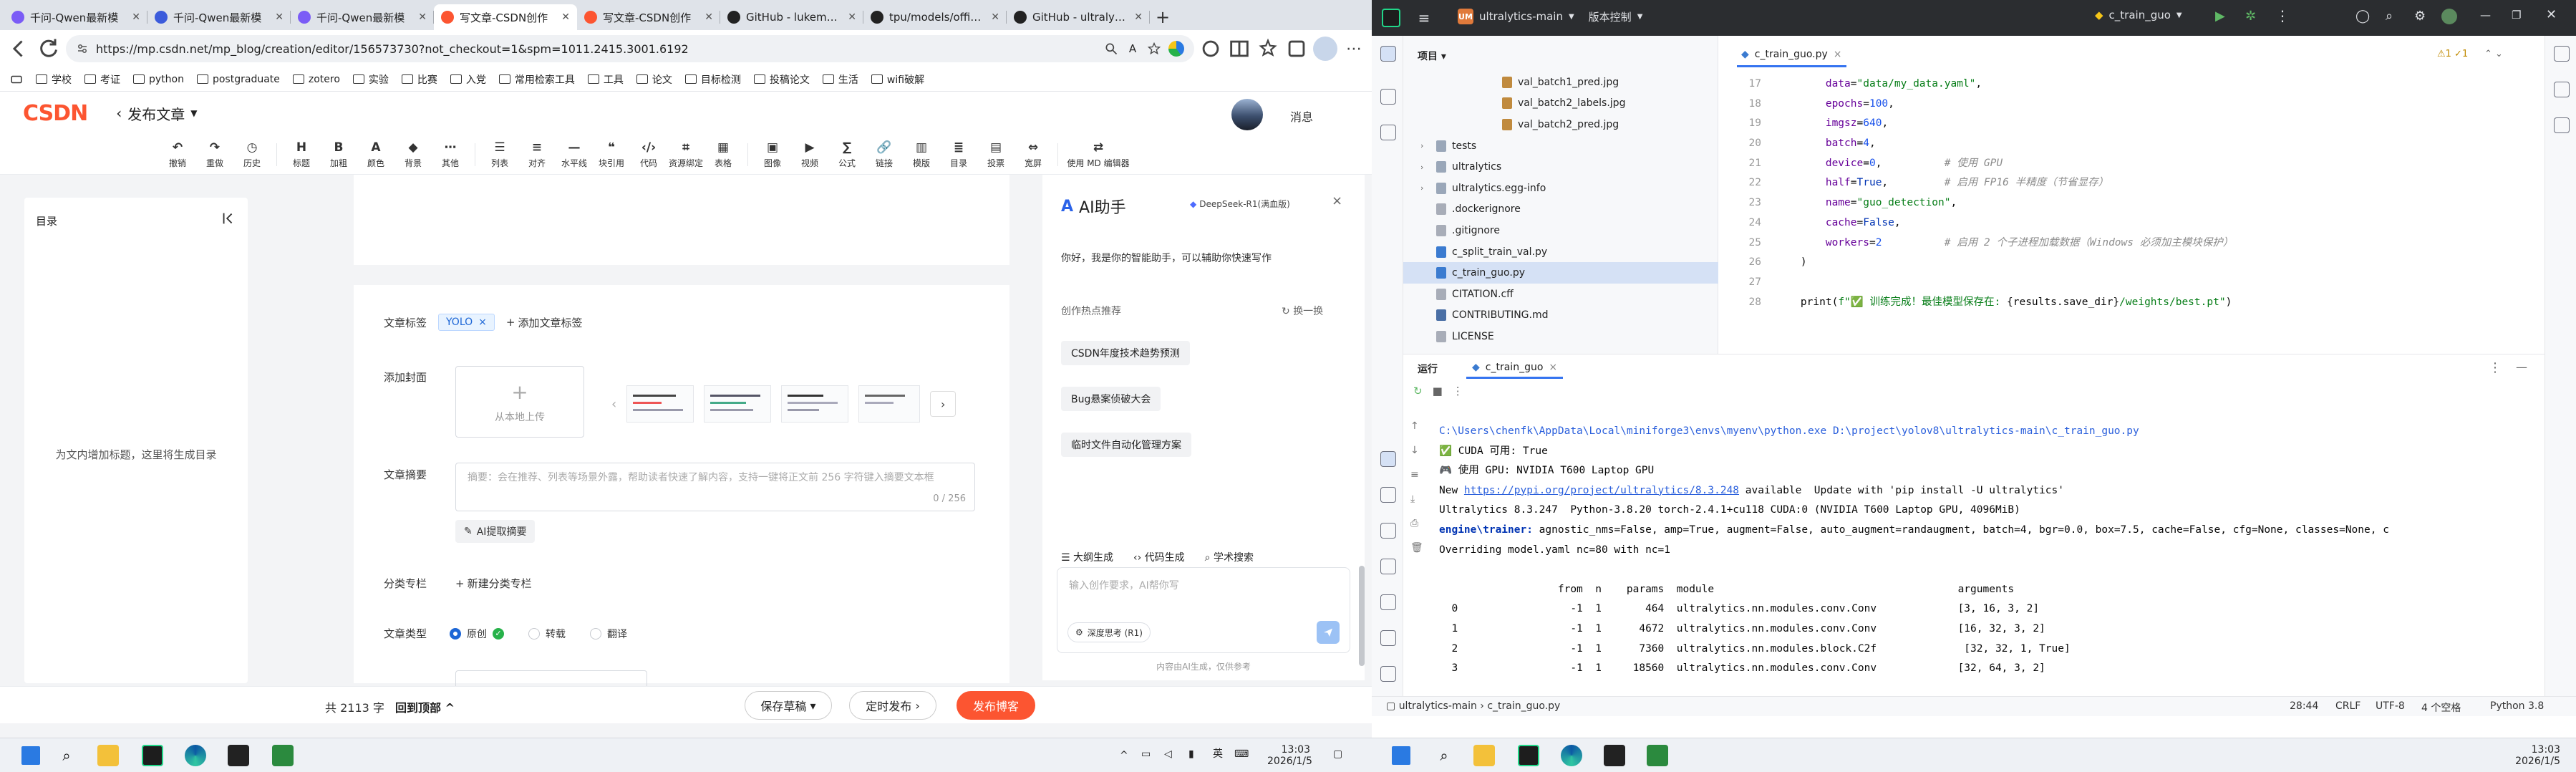  What do you see at coordinates (1418, 391) in the screenshot?
I see `rerun-icon: ↻` at bounding box center [1418, 391].